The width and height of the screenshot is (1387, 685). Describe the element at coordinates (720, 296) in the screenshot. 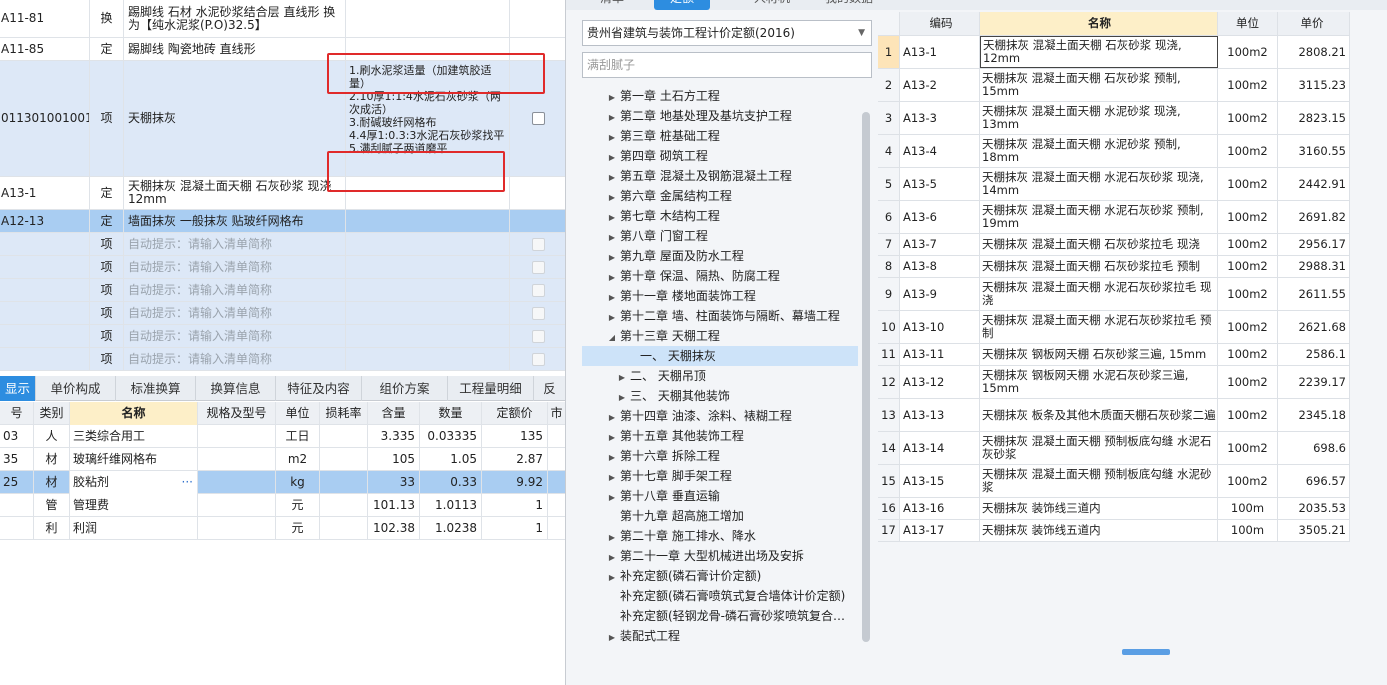

I see `tree-item: ▶ 第十一章 楼地面装饰工程` at that location.